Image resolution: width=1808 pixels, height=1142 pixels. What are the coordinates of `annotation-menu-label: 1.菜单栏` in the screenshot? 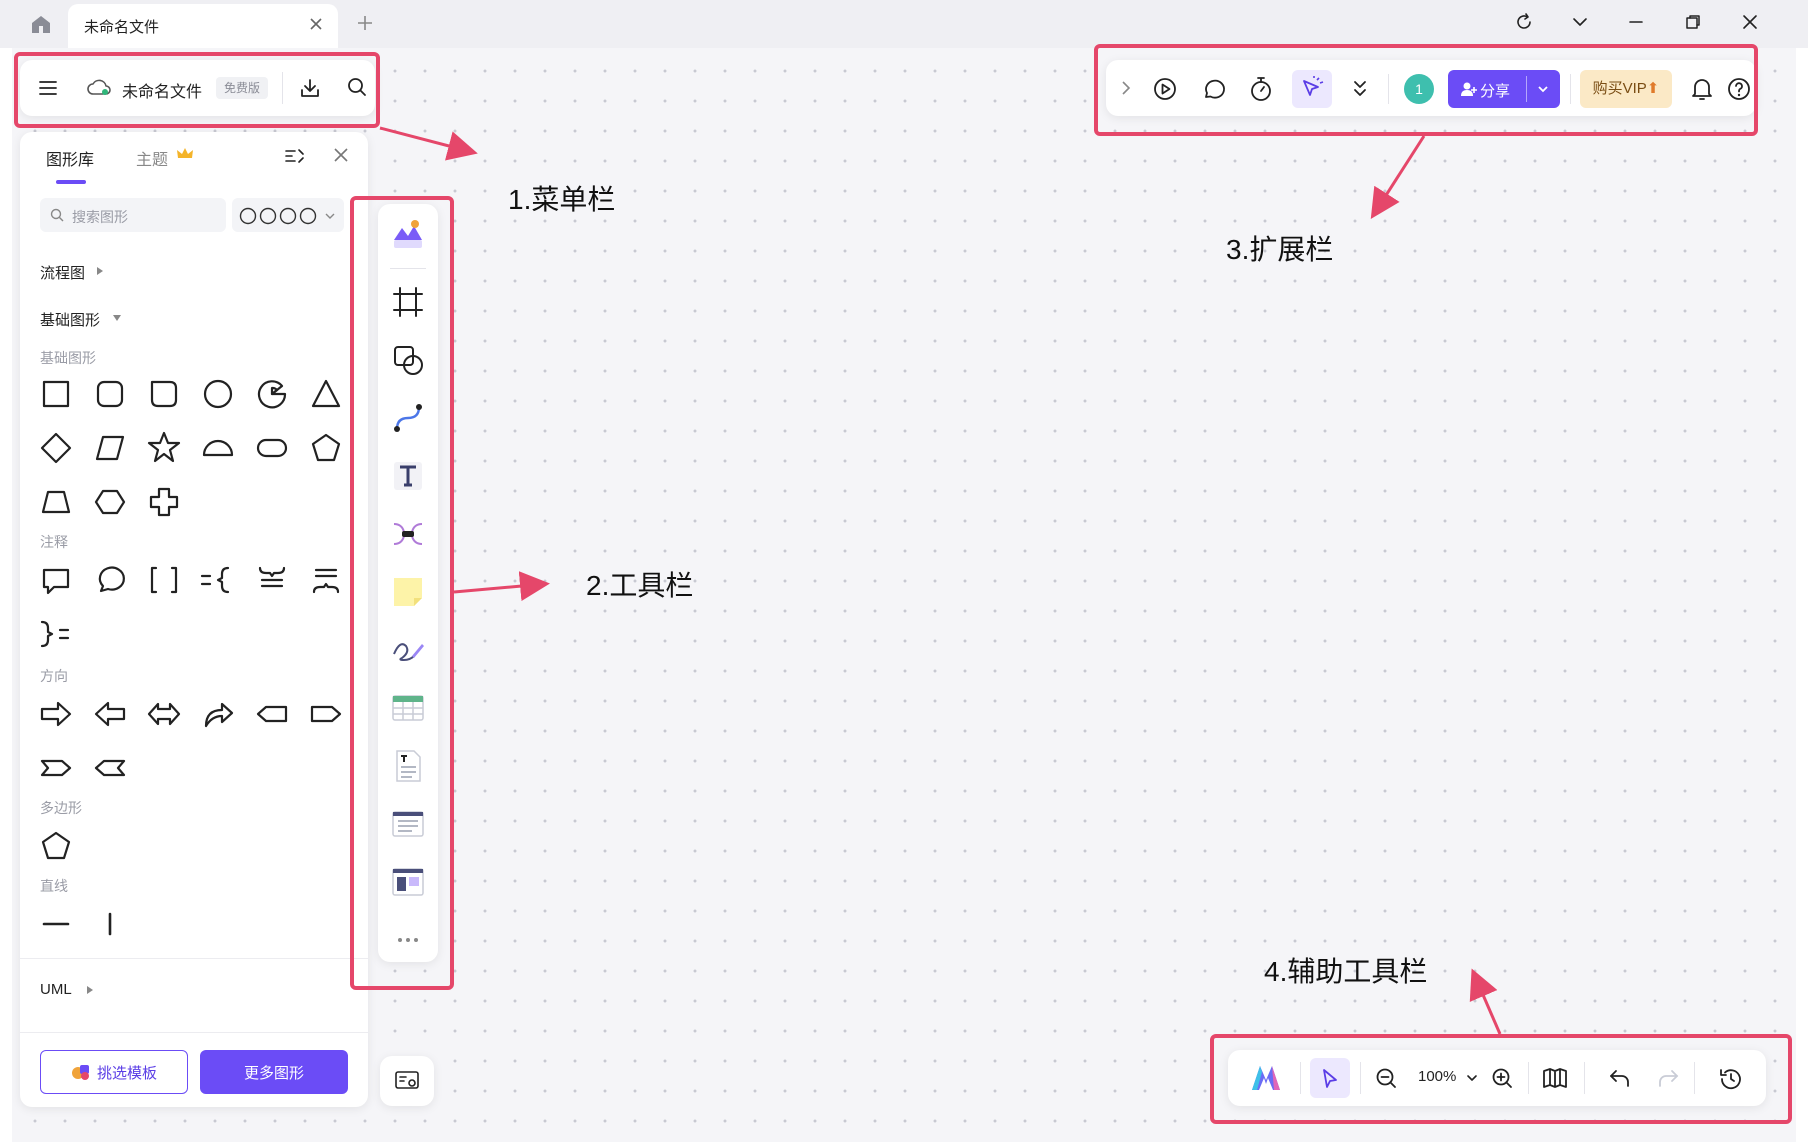 It's located at (562, 199).